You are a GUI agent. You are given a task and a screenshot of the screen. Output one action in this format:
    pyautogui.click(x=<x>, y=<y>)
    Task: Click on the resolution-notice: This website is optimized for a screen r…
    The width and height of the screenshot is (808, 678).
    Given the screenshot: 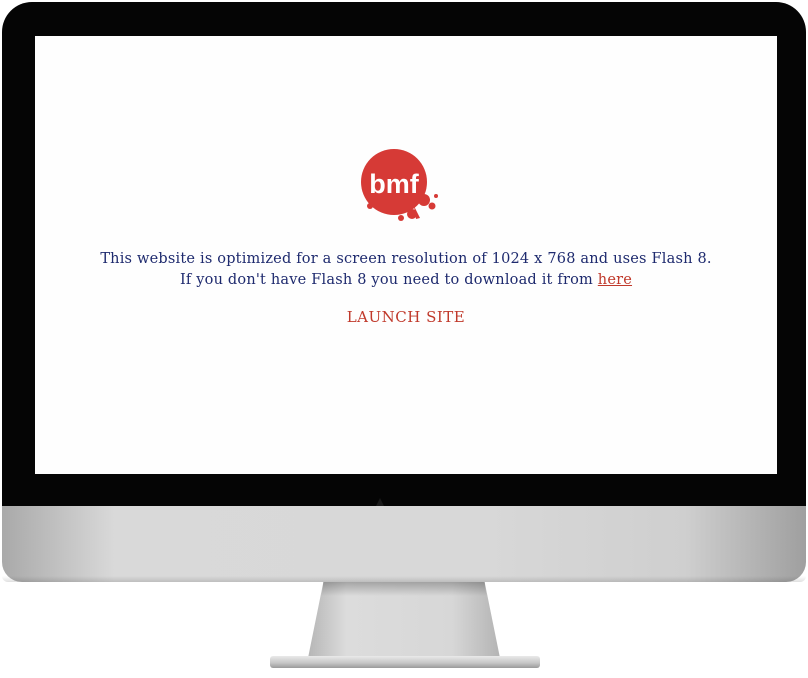 What is the action you would take?
    pyautogui.click(x=406, y=259)
    